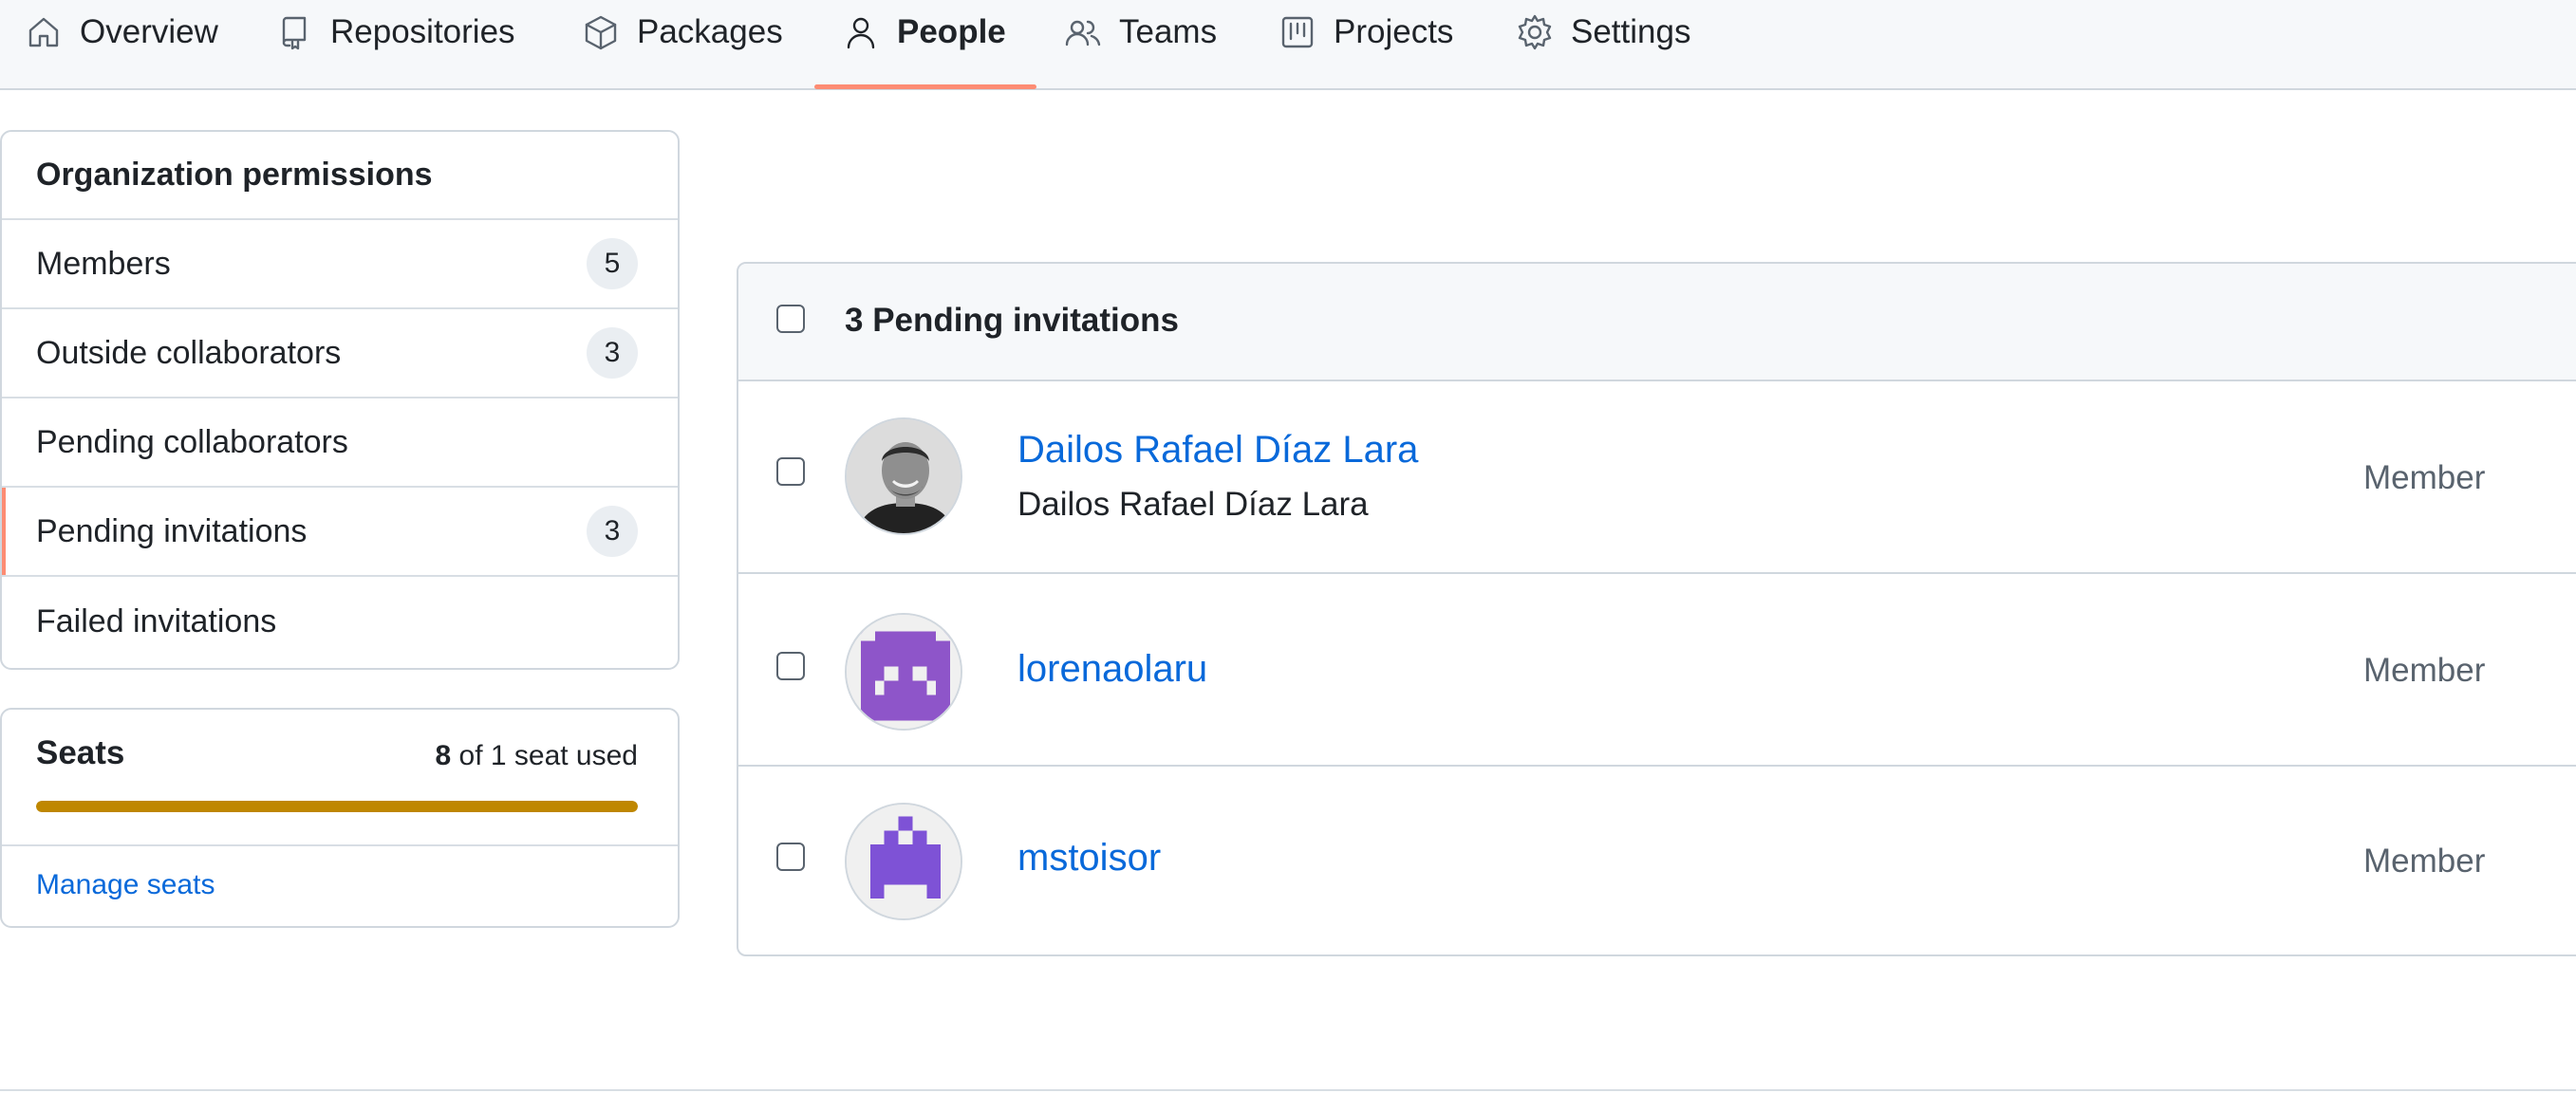 Image resolution: width=2576 pixels, height=1093 pixels. I want to click on tab-people: People, so click(924, 32).